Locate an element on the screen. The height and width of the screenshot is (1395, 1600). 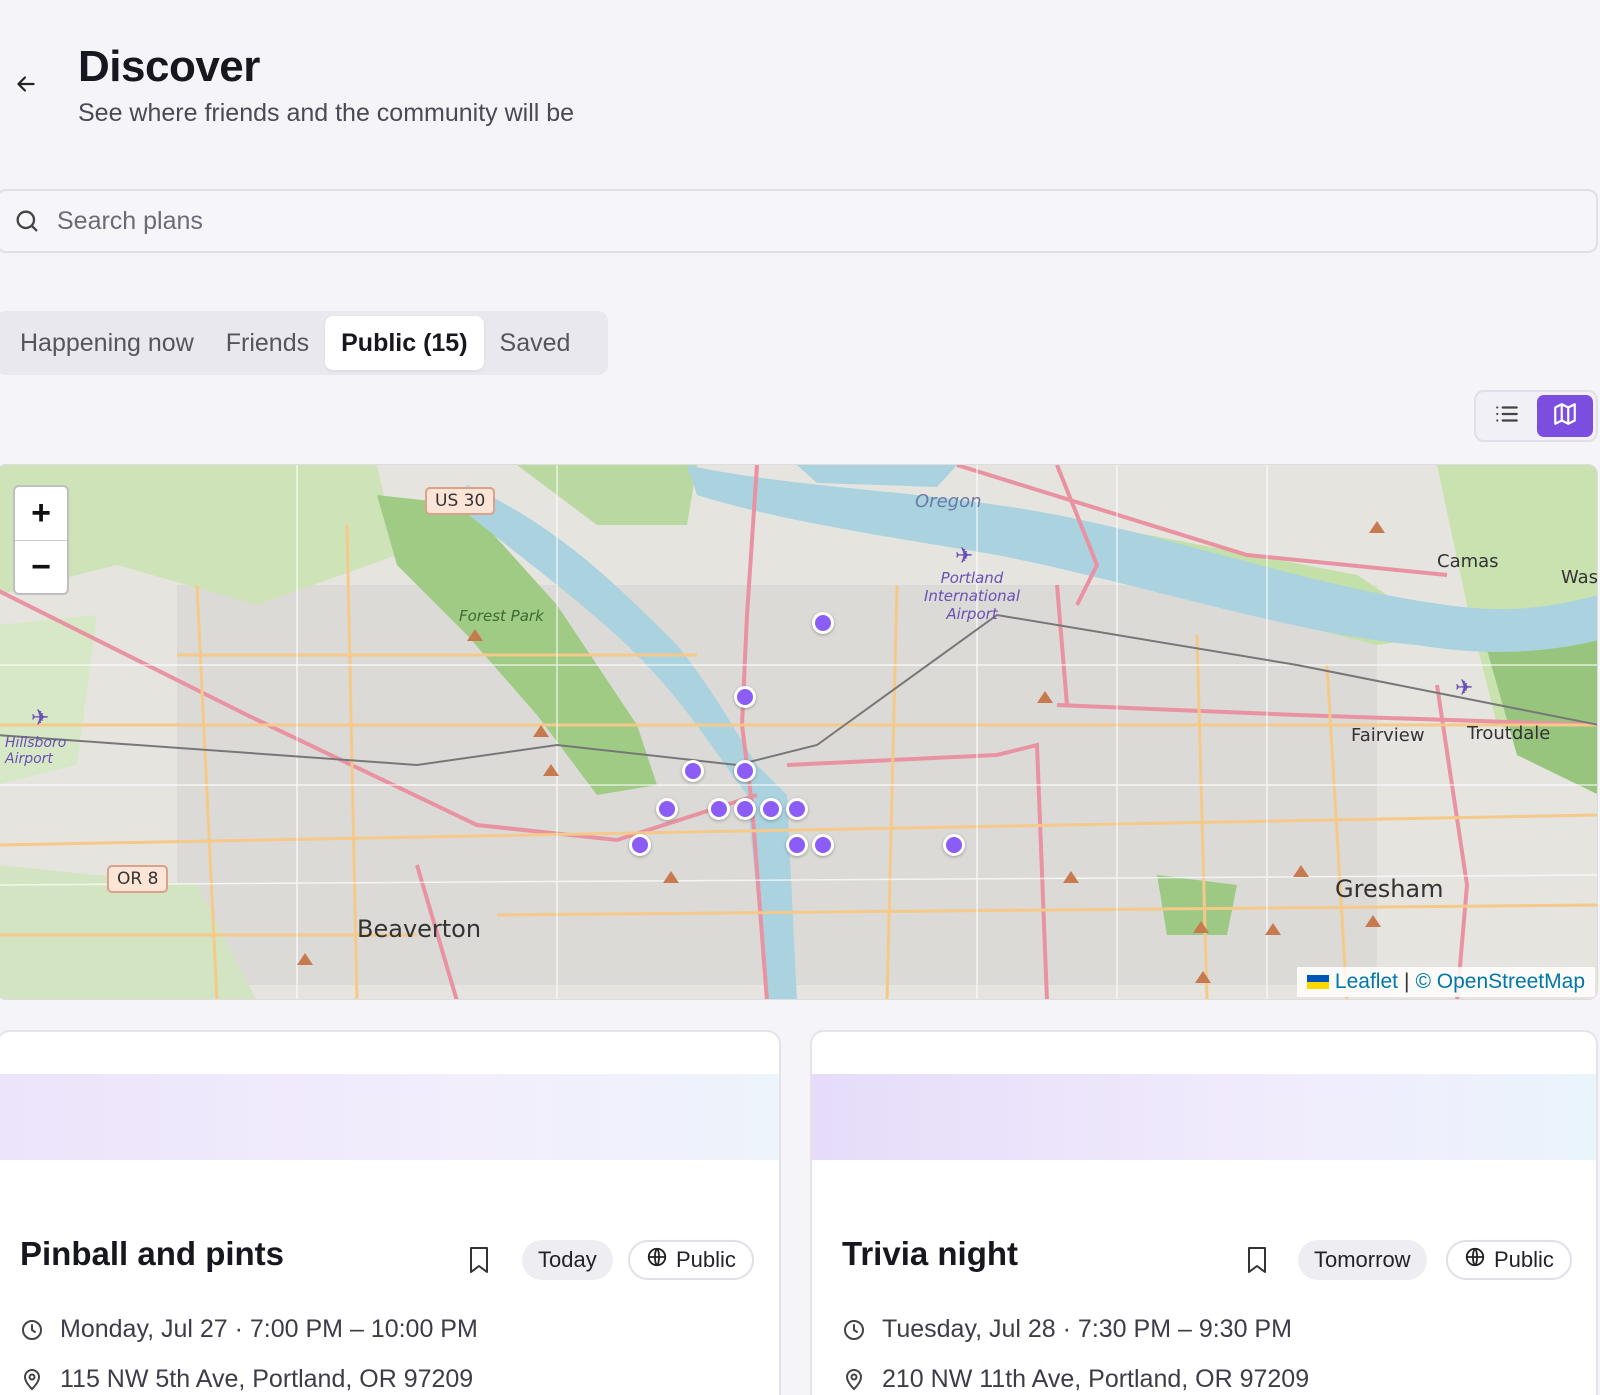
map-view-button is located at coordinates (1565, 416).